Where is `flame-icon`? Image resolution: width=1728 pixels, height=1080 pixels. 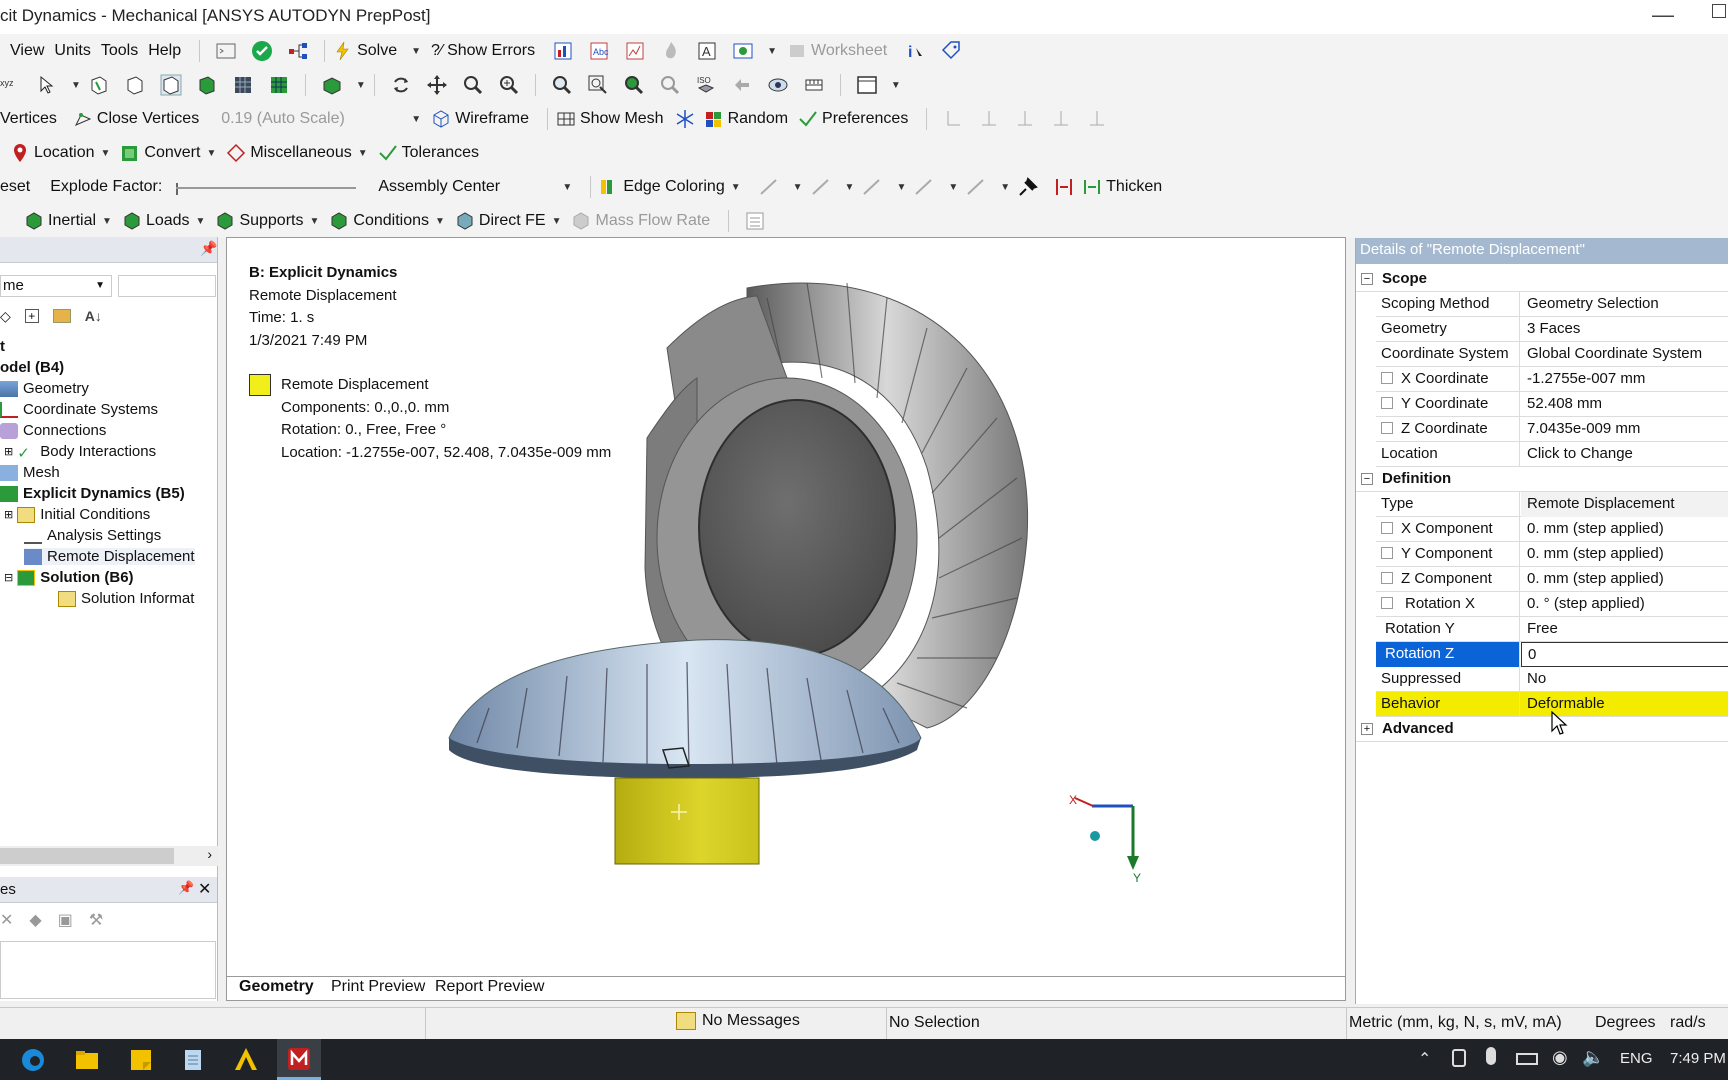 flame-icon is located at coordinates (671, 51).